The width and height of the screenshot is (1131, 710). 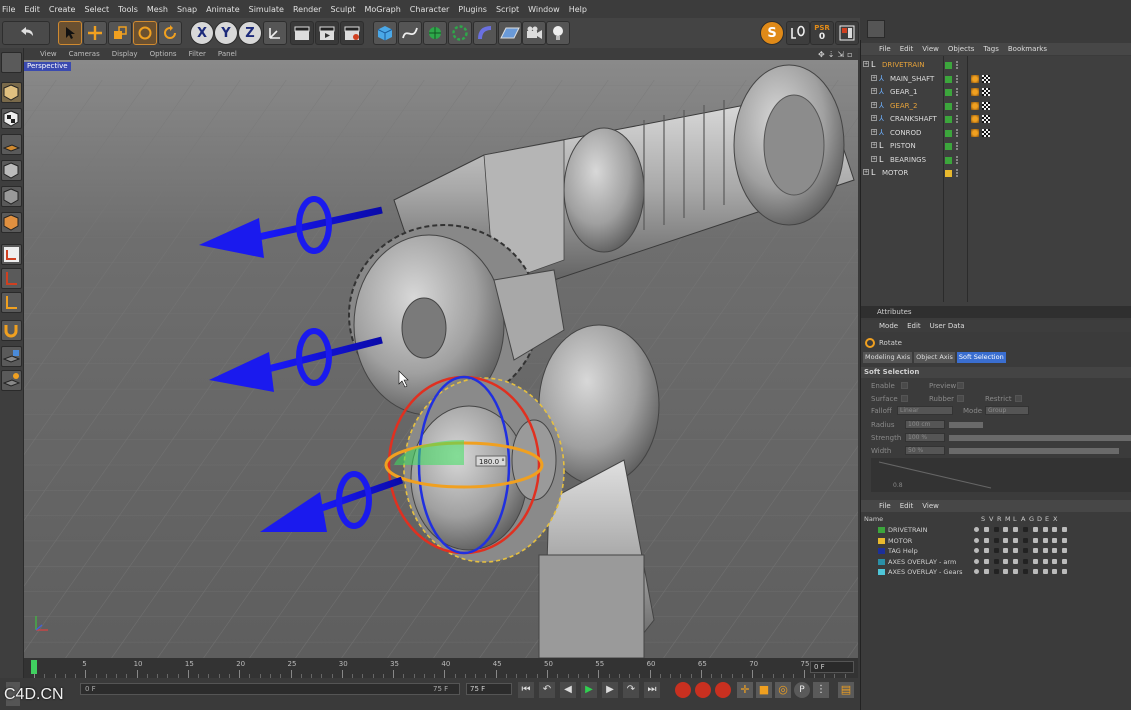 What do you see at coordinates (876, 29) in the screenshot?
I see `layout-switch-button` at bounding box center [876, 29].